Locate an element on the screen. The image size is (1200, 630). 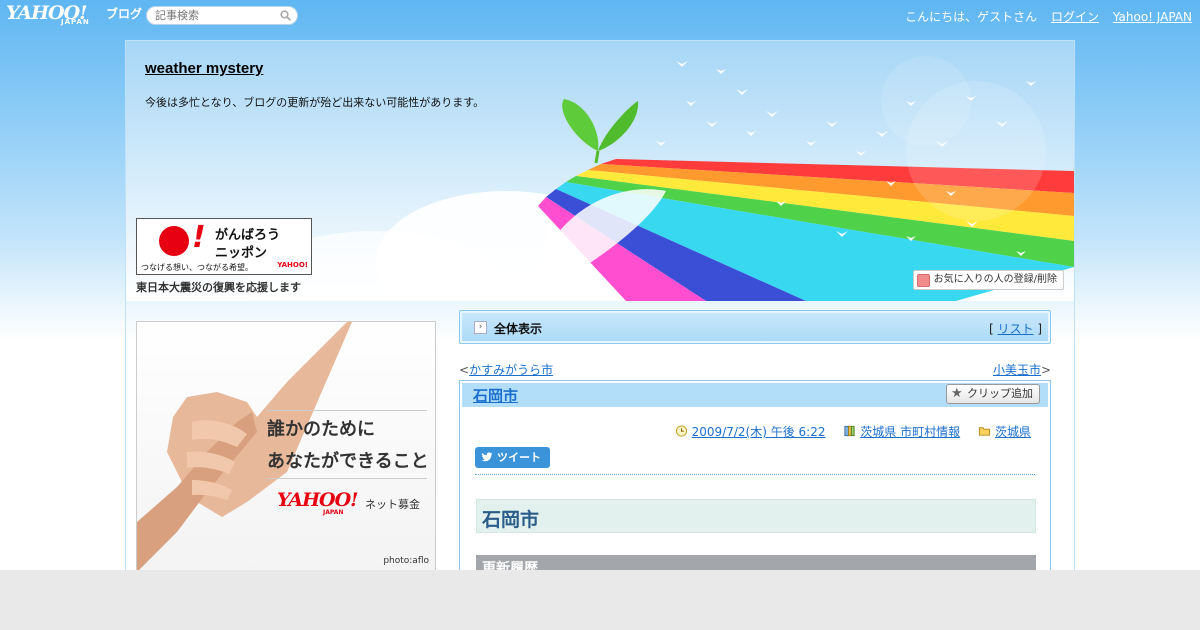
greeting-text: こんにちは、ゲストさん is located at coordinates (971, 17).